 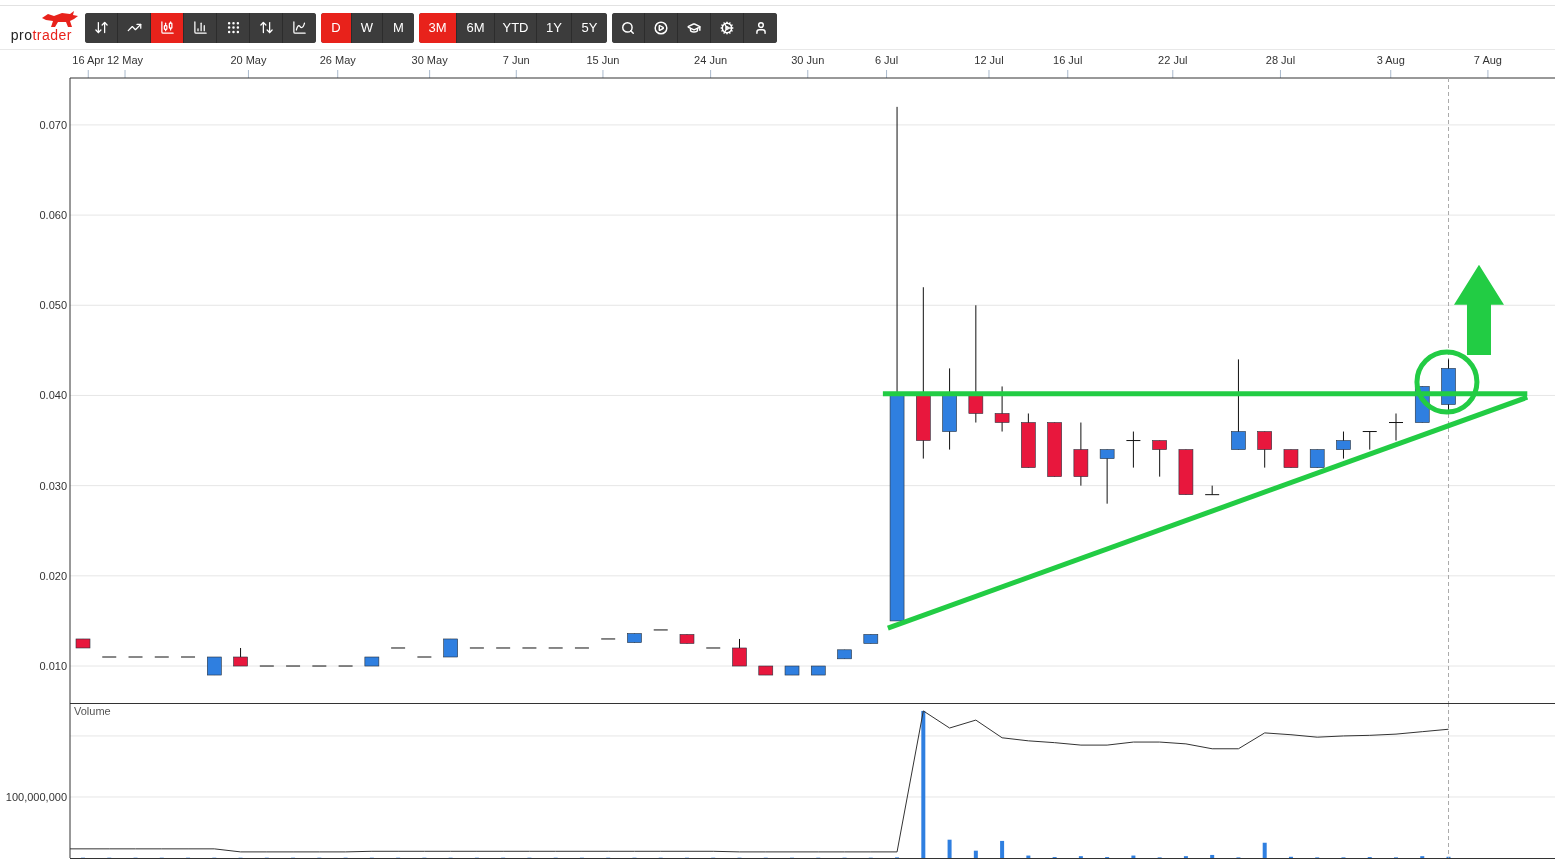 I want to click on axis-label: 12 Jul, so click(x=989, y=60).